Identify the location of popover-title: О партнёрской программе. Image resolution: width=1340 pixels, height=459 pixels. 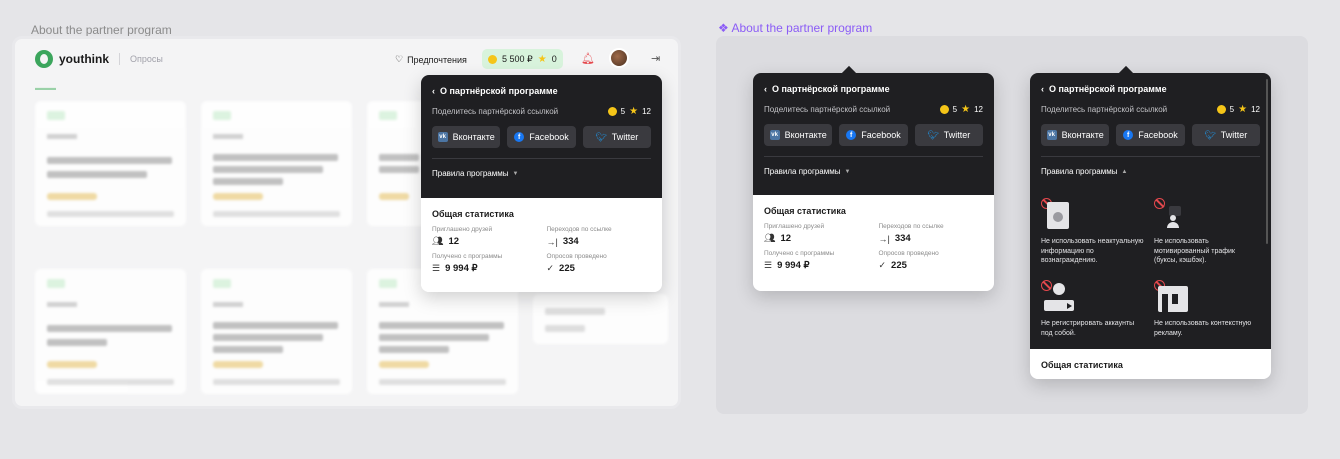
(499, 91).